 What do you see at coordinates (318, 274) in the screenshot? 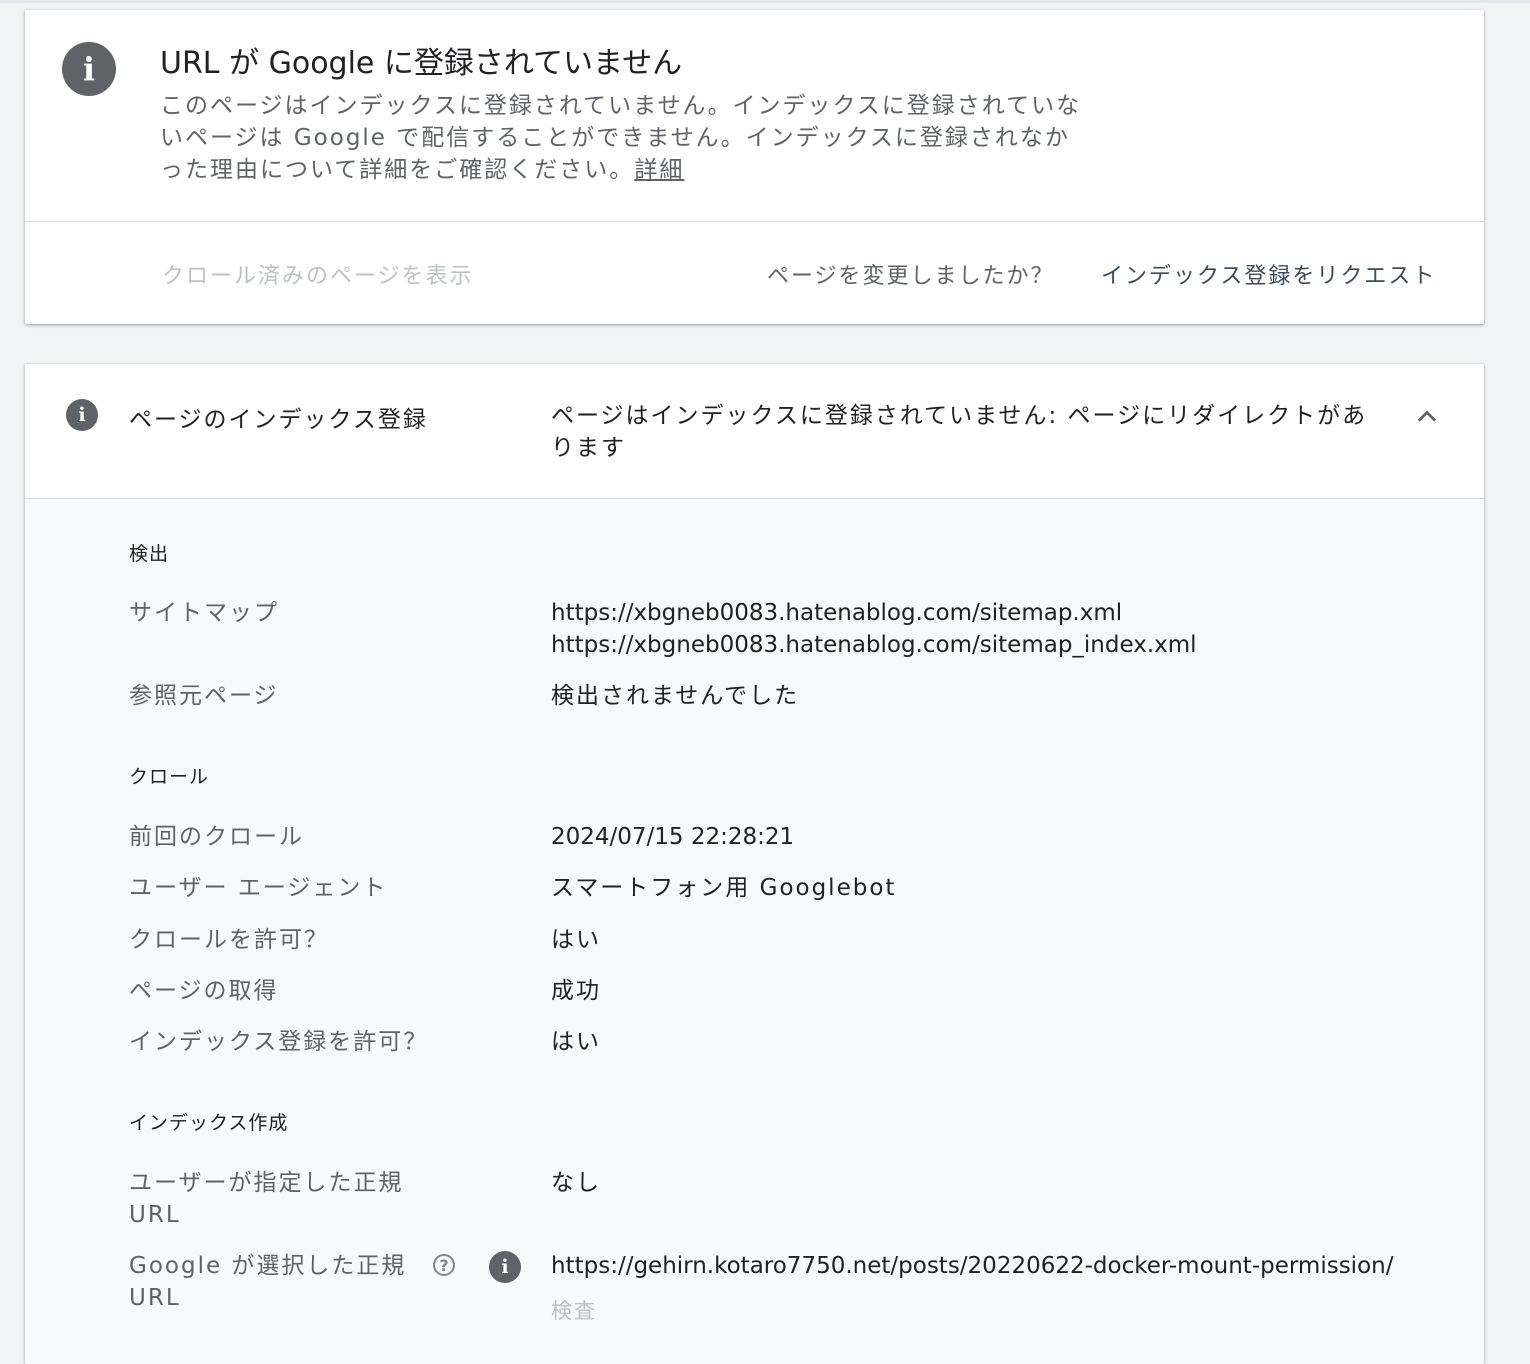
I see `view-crawled-page-button: クロール済みのページを表示` at bounding box center [318, 274].